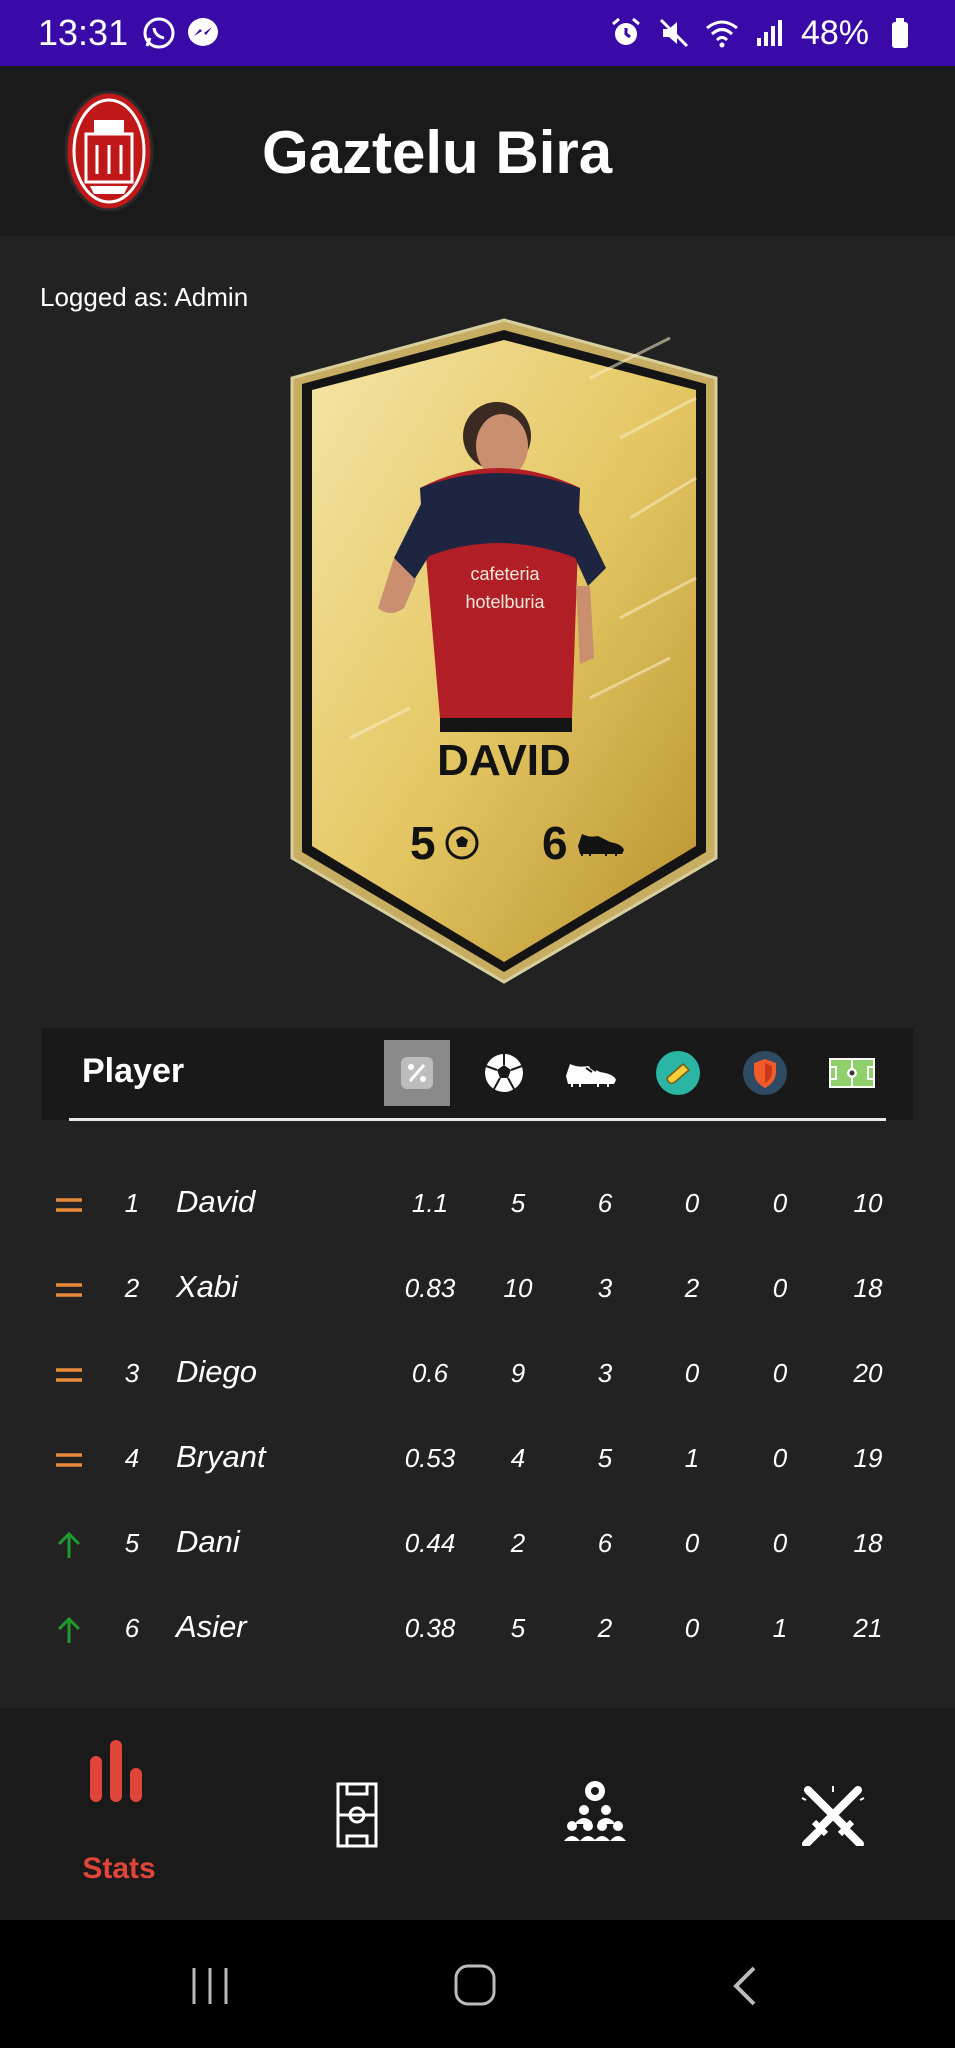 The width and height of the screenshot is (955, 2048). What do you see at coordinates (69, 1544) in the screenshot?
I see `trend-up-icon` at bounding box center [69, 1544].